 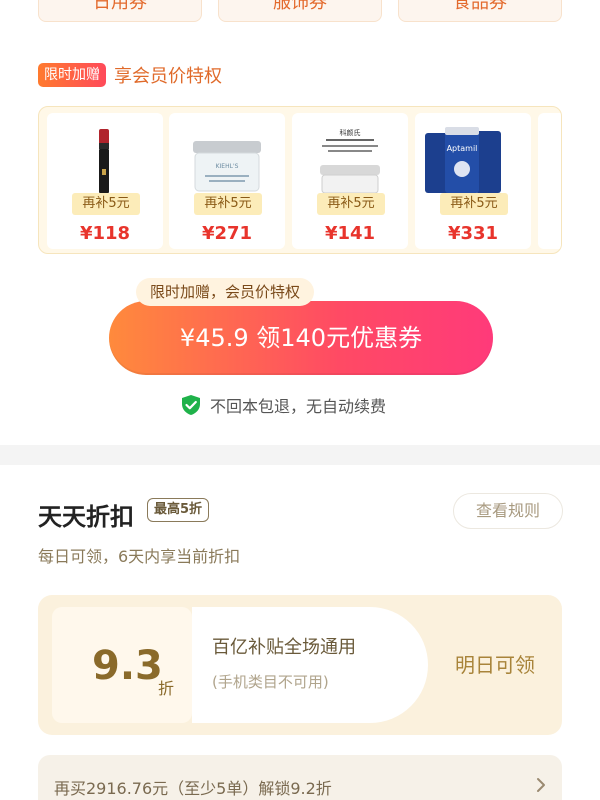 What do you see at coordinates (120, 11) in the screenshot?
I see `category-coupon-daily: 日用券` at bounding box center [120, 11].